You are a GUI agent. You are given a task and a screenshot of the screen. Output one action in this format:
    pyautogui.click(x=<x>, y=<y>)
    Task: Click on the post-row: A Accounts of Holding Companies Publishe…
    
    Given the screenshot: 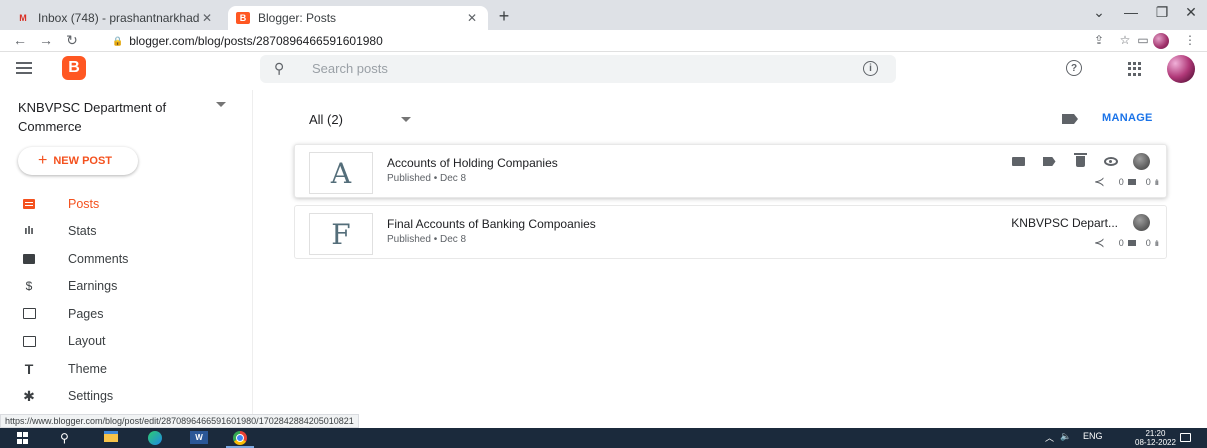 What is the action you would take?
    pyautogui.click(x=730, y=171)
    